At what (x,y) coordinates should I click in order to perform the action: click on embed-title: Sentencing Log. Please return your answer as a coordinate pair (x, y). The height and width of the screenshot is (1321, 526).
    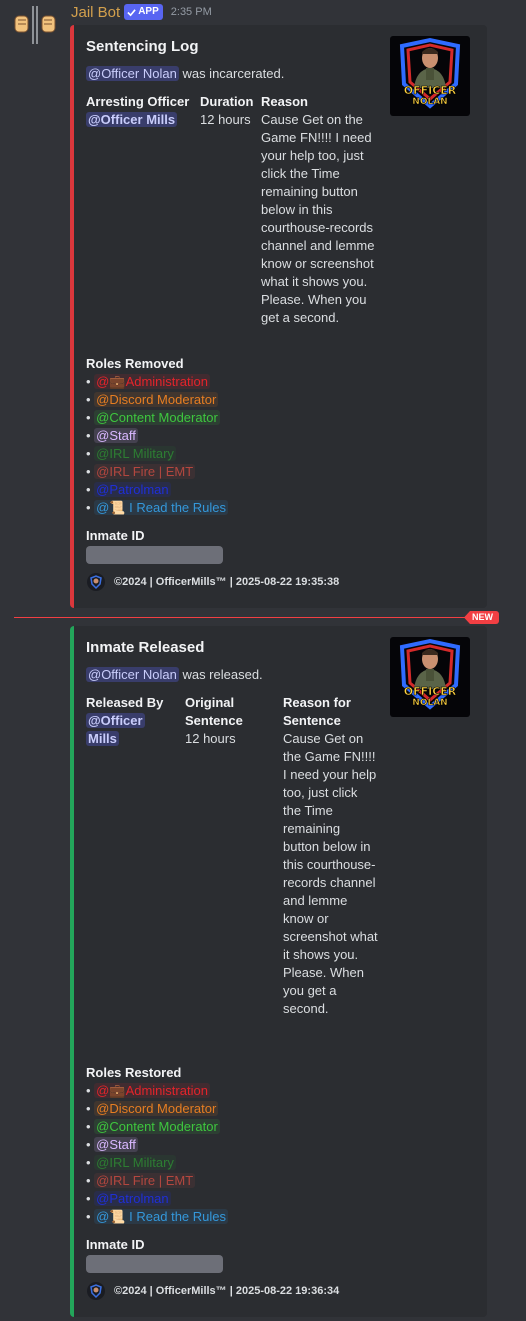
    Looking at the image, I should click on (142, 46).